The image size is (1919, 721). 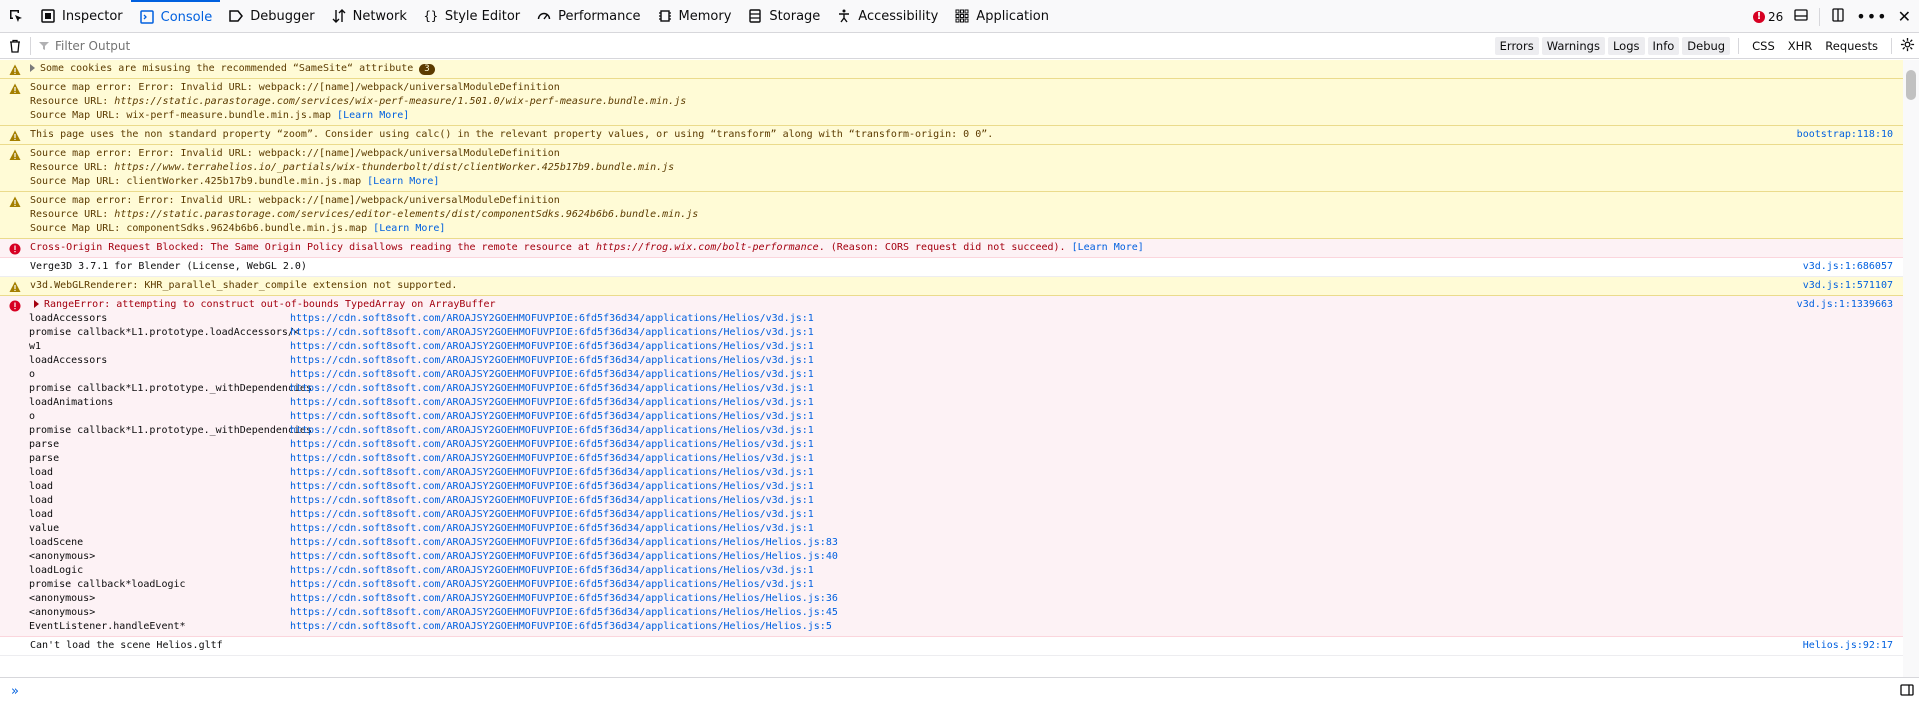 I want to click on filter-xhr-button: XHR, so click(x=1800, y=46).